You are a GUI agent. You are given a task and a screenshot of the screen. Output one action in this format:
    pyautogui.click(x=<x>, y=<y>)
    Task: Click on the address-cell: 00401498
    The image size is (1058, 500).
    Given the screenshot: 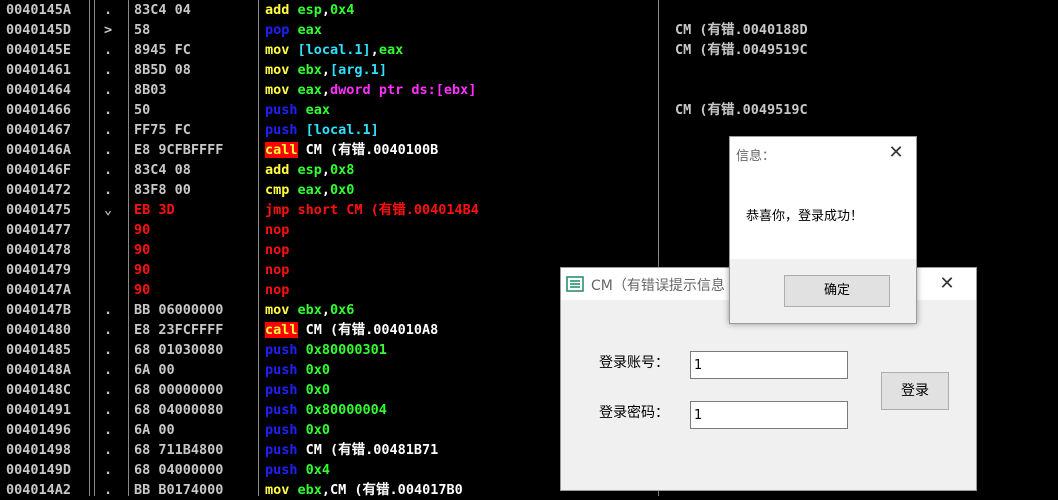 What is the action you would take?
    pyautogui.click(x=39, y=450)
    